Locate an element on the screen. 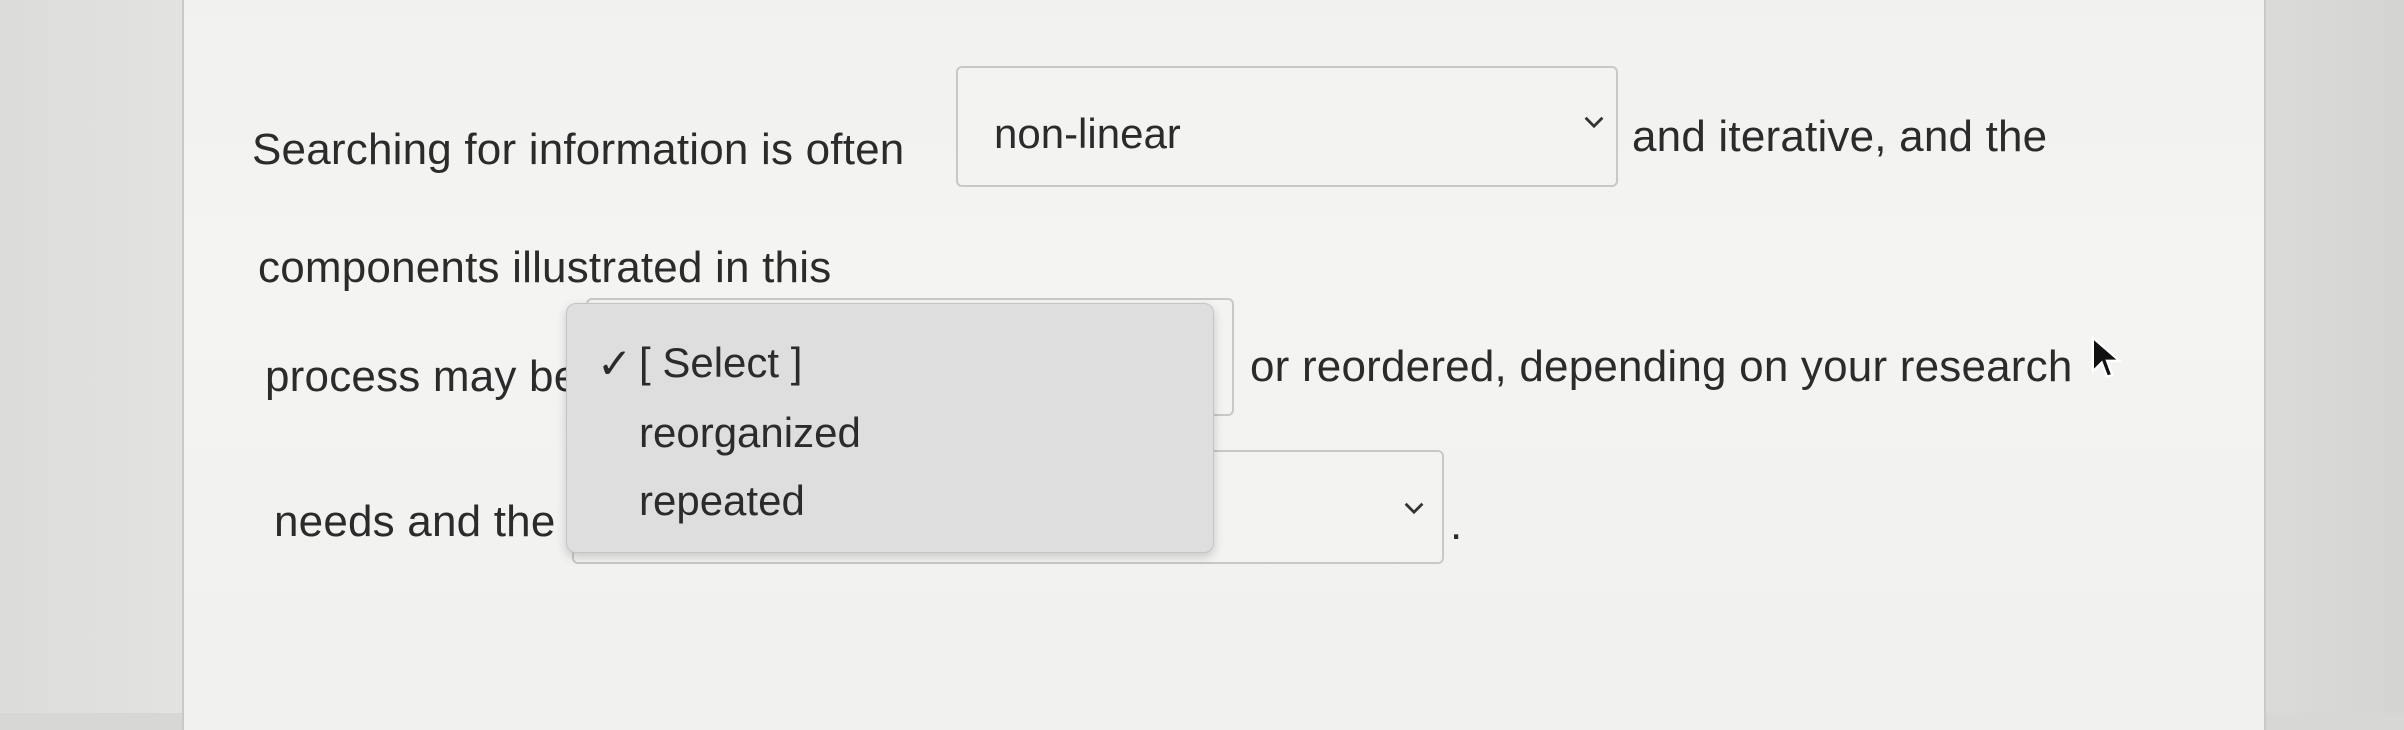 The height and width of the screenshot is (730, 2404). blank-1-selected-value: non-linear is located at coordinates (1087, 133).